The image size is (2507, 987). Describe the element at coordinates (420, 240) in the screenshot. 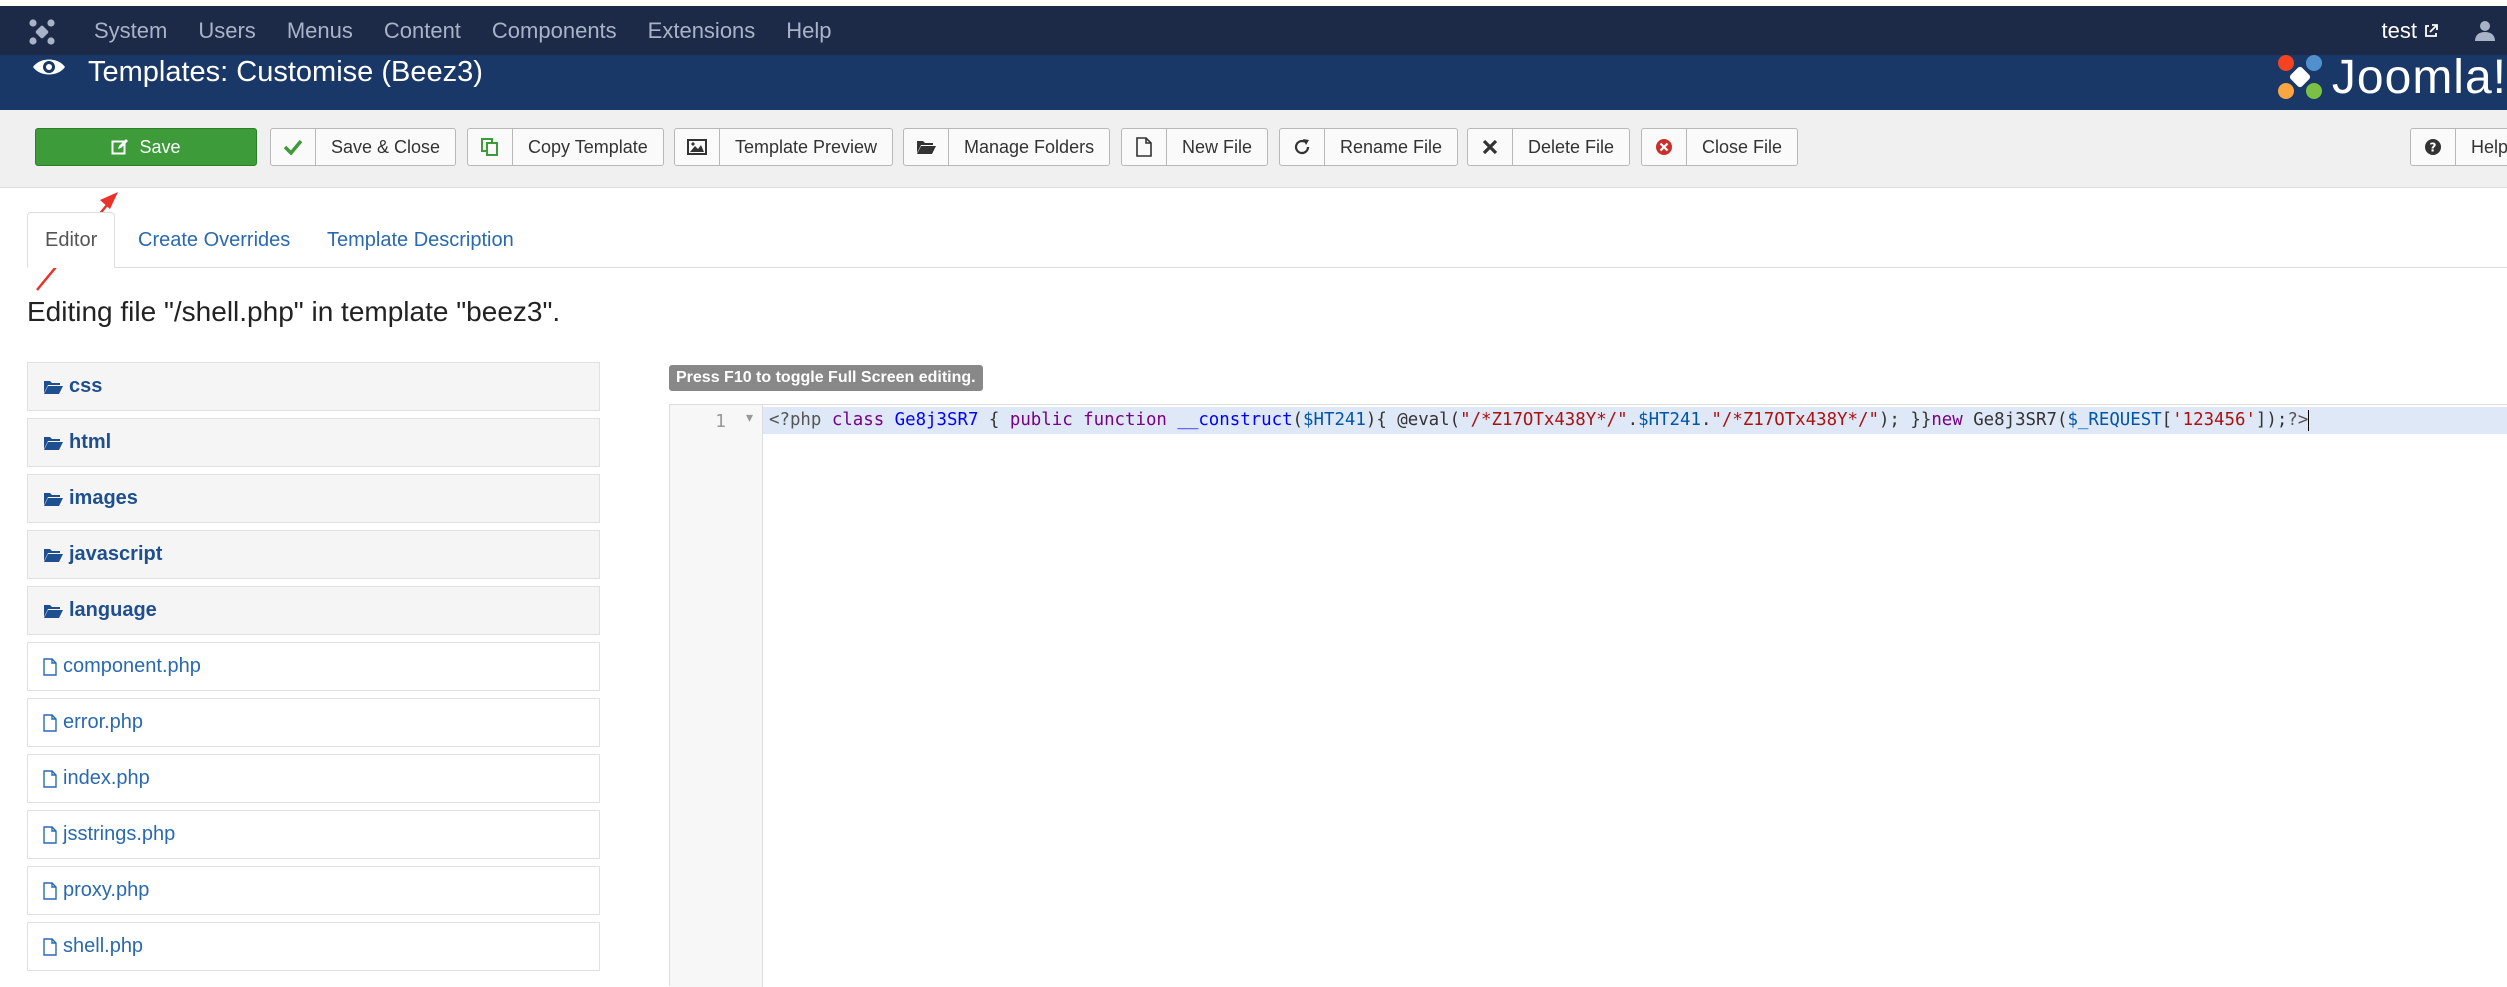

I see `tab-template-description: Template Description` at that location.